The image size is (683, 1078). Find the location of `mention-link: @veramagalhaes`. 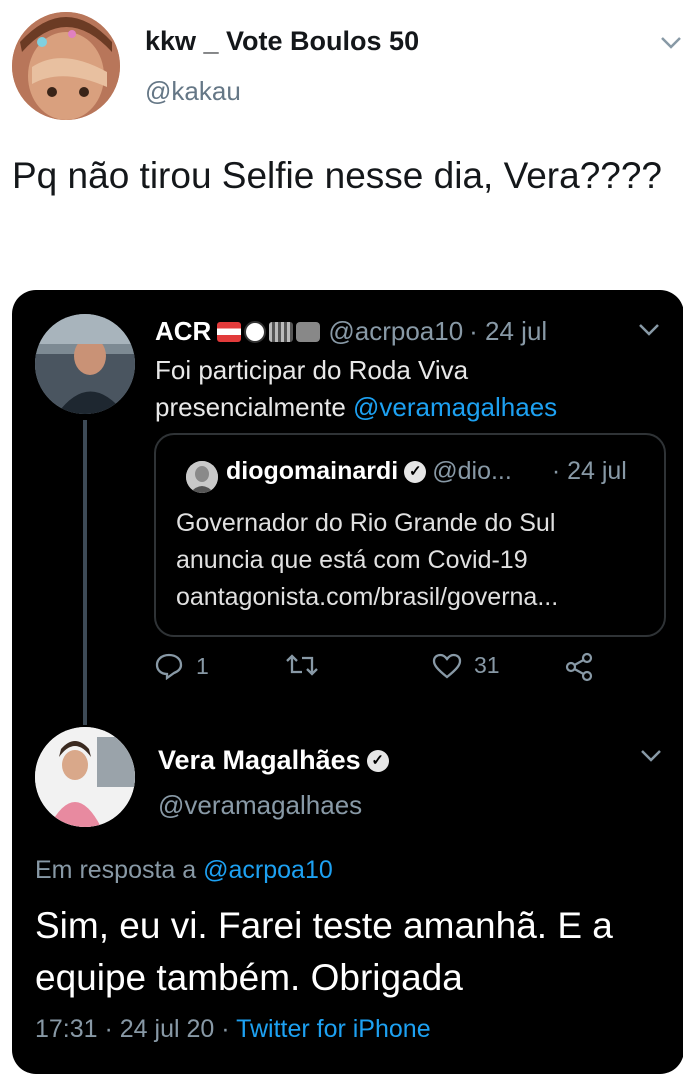

mention-link: @veramagalhaes is located at coordinates (455, 407).